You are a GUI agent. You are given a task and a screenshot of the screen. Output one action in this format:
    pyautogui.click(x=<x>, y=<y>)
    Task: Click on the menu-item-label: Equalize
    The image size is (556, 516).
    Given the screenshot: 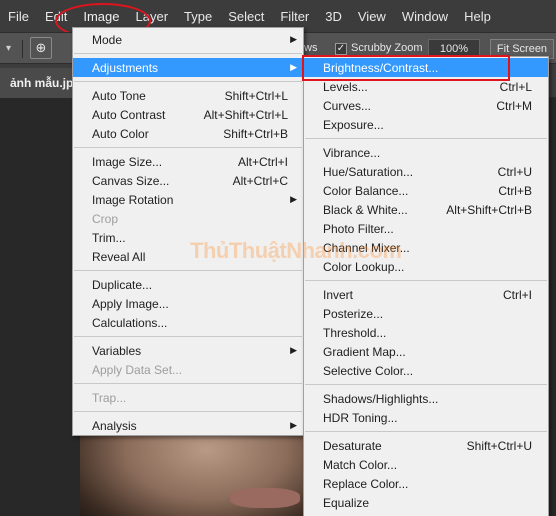 What is the action you would take?
    pyautogui.click(x=346, y=502)
    